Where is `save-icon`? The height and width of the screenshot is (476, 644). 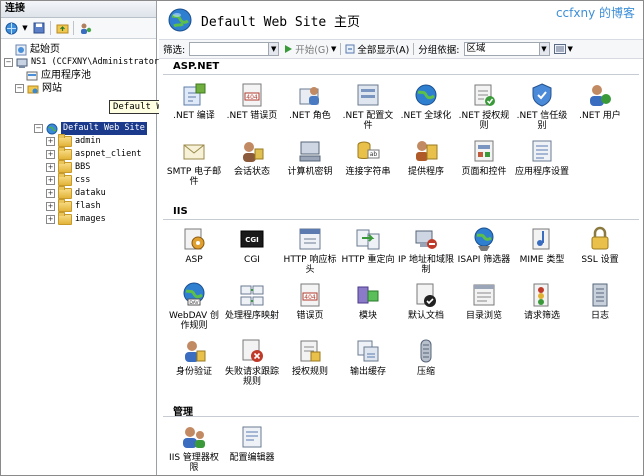
save-icon is located at coordinates (39, 28).